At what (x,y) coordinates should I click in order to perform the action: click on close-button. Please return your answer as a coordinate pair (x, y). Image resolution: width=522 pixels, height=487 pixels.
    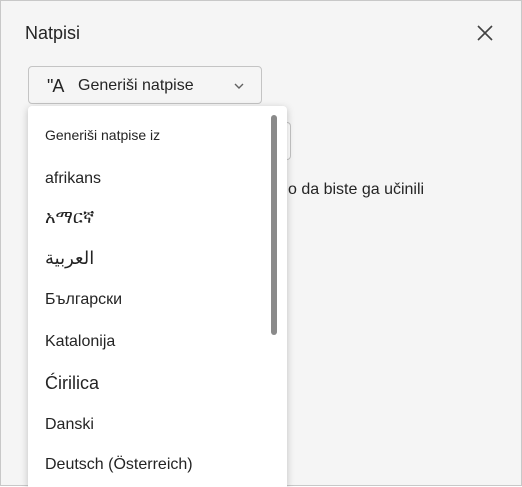
    Looking at the image, I should click on (485, 33).